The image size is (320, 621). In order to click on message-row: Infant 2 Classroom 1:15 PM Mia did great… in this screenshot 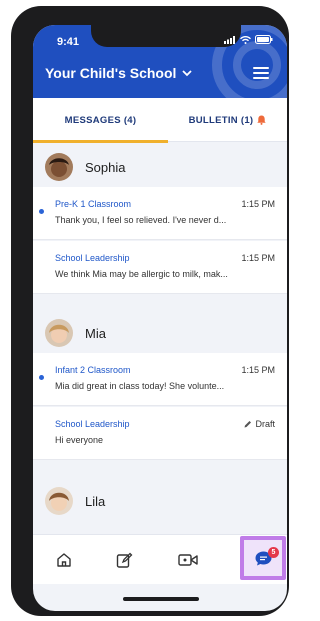, I will do `click(160, 379)`.